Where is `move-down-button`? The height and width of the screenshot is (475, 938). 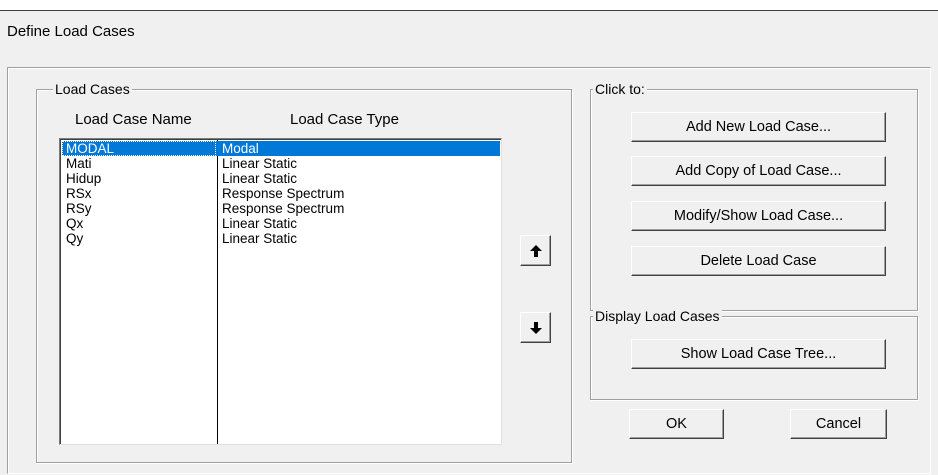 move-down-button is located at coordinates (535, 327).